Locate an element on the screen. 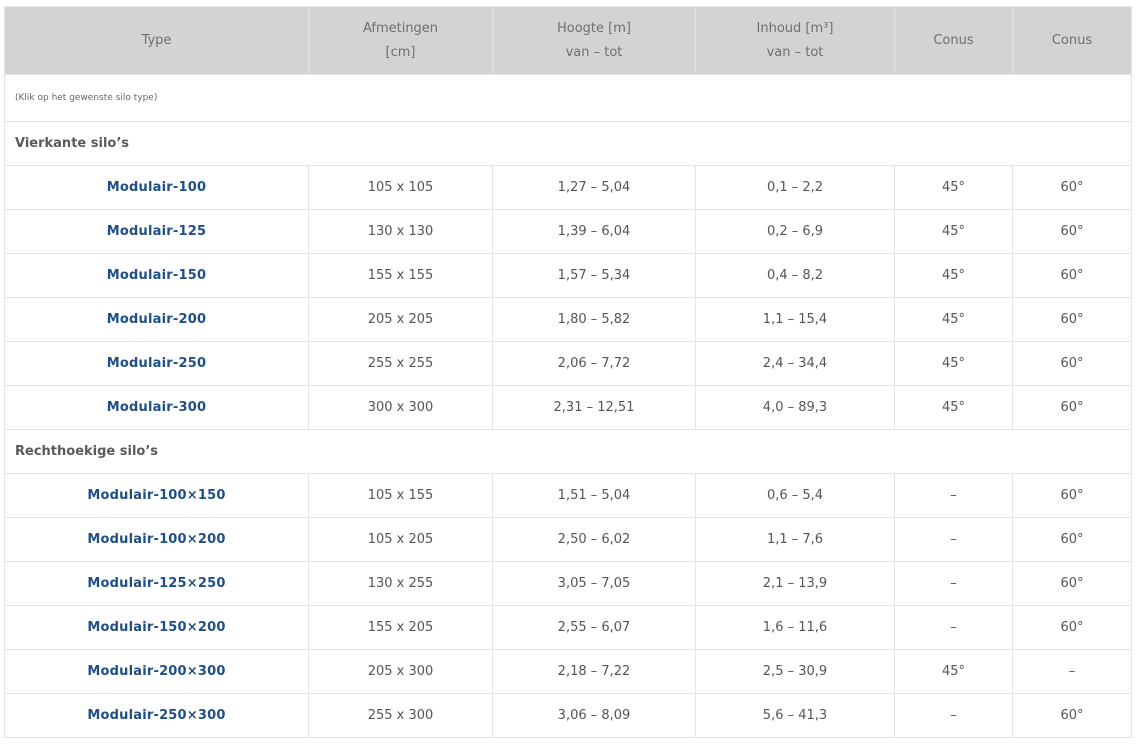  cell-afmetingen: 255 x 300 is located at coordinates (400, 715).